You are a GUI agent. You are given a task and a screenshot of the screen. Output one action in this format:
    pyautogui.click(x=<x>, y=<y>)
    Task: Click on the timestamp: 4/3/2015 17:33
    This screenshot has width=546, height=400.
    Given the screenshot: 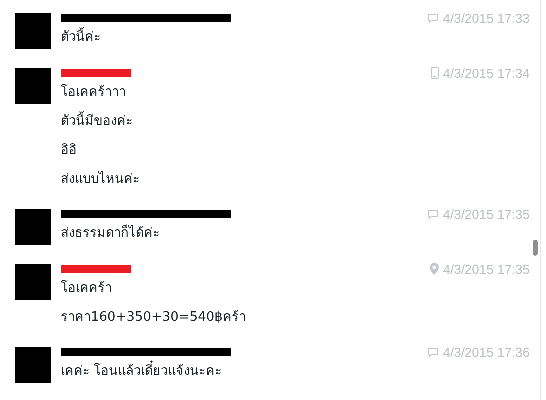 What is the action you would take?
    pyautogui.click(x=486, y=18)
    